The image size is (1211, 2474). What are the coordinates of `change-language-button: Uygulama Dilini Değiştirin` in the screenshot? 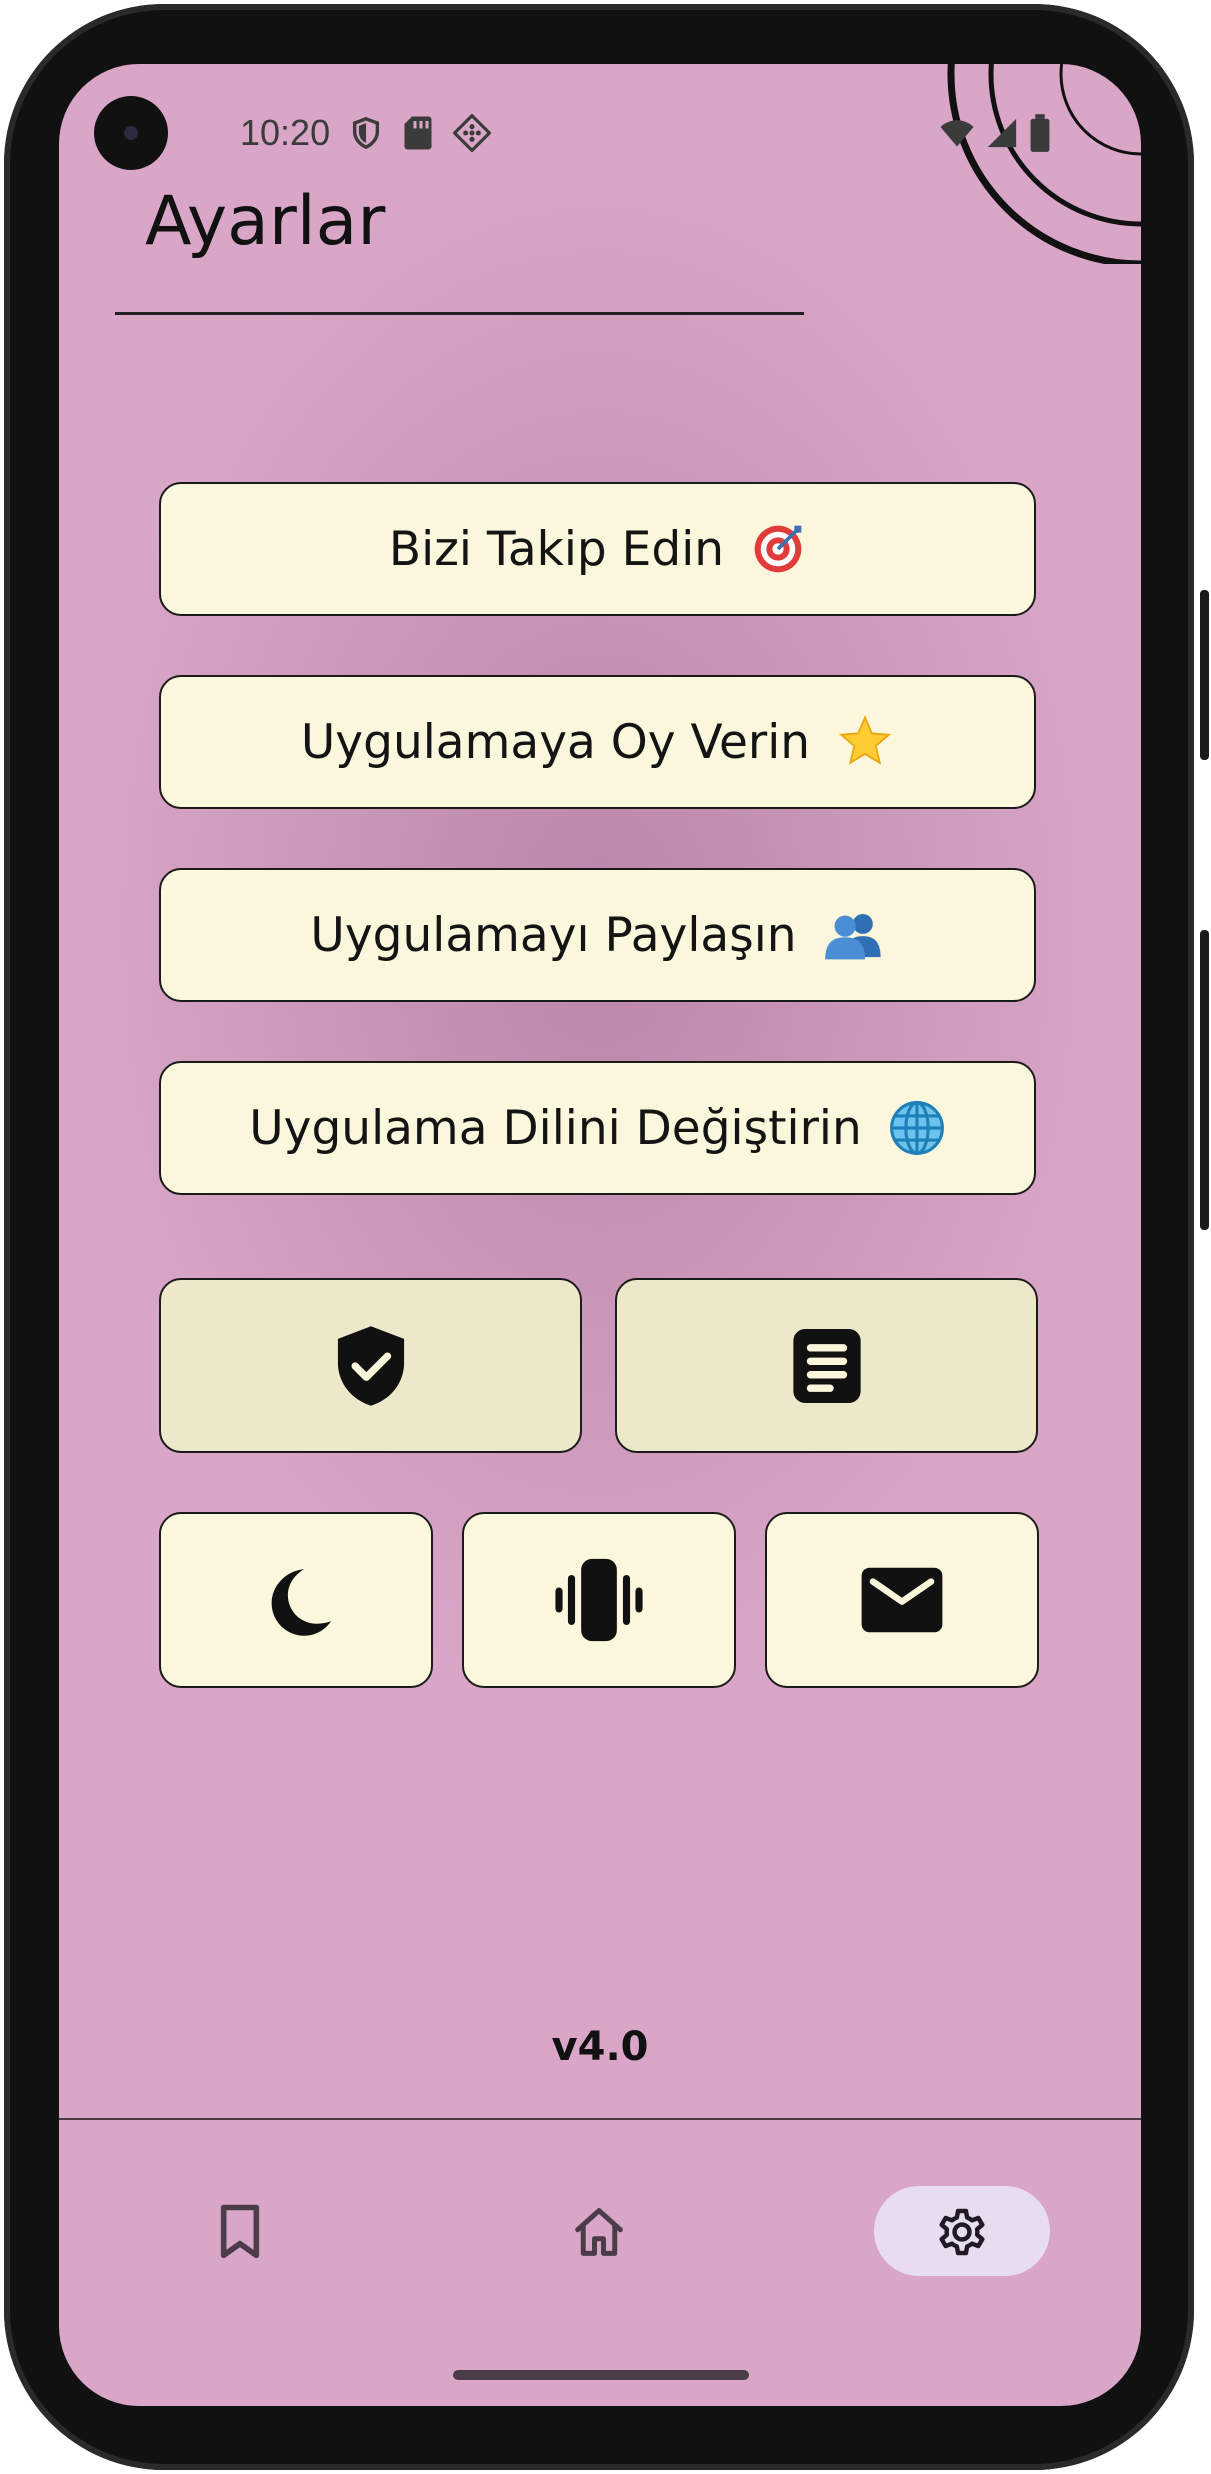 It's located at (597, 1128).